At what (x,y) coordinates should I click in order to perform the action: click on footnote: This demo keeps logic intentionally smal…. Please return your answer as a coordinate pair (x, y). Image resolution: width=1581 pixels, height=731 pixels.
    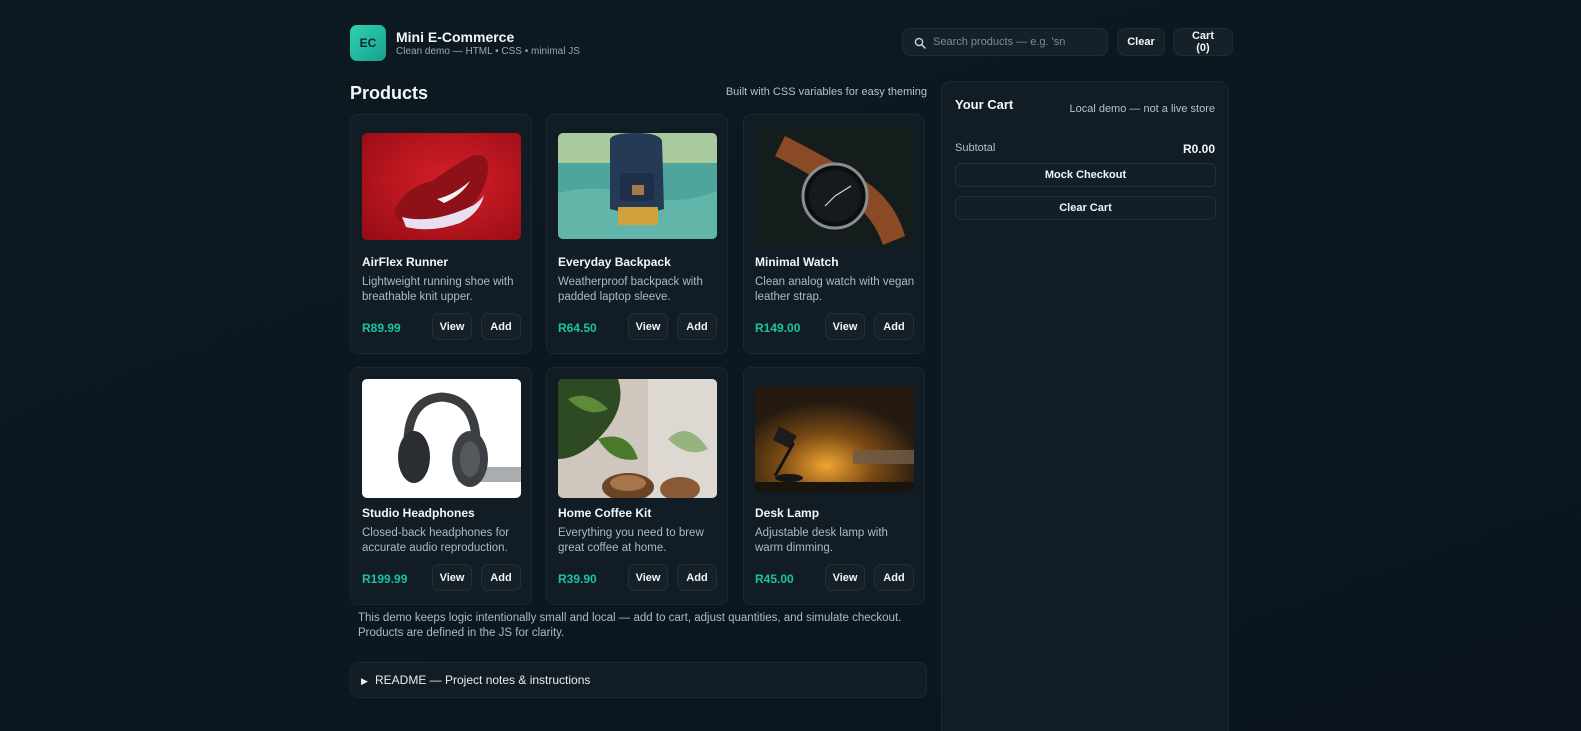
    Looking at the image, I should click on (630, 625).